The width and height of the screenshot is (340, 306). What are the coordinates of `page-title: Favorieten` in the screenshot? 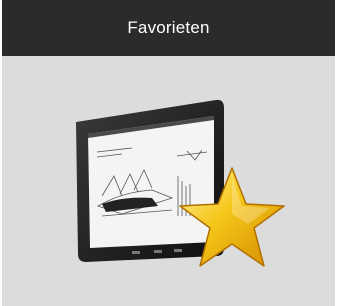 It's located at (168, 27).